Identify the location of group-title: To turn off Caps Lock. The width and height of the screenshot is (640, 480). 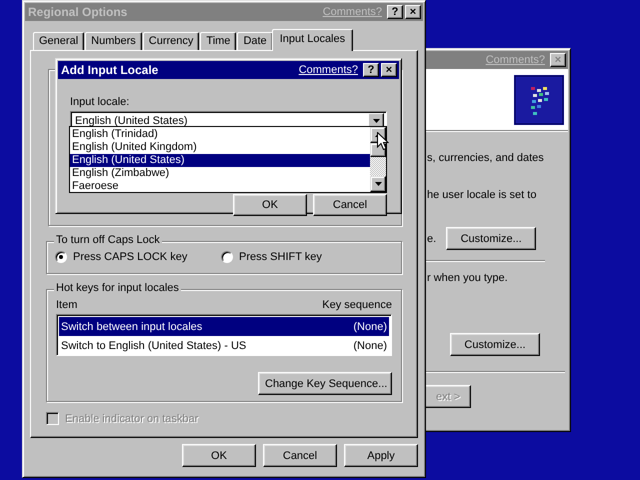
(108, 240).